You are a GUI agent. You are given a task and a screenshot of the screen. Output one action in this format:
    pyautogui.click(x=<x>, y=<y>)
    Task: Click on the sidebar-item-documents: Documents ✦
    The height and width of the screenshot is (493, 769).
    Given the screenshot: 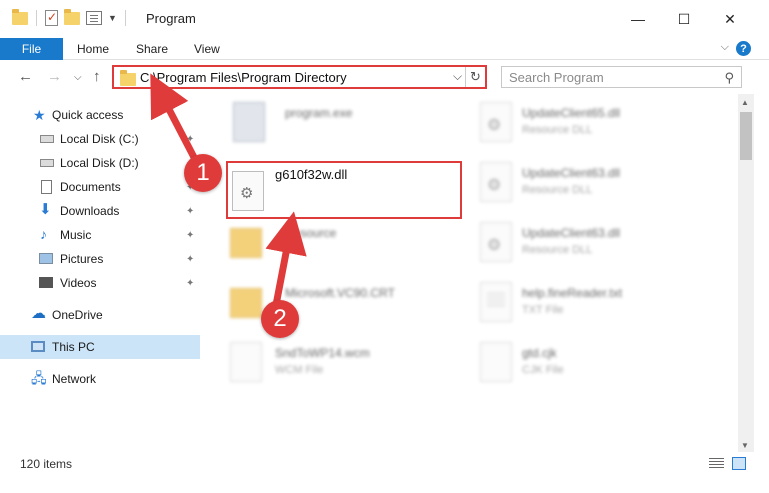 What is the action you would take?
    pyautogui.click(x=100, y=187)
    